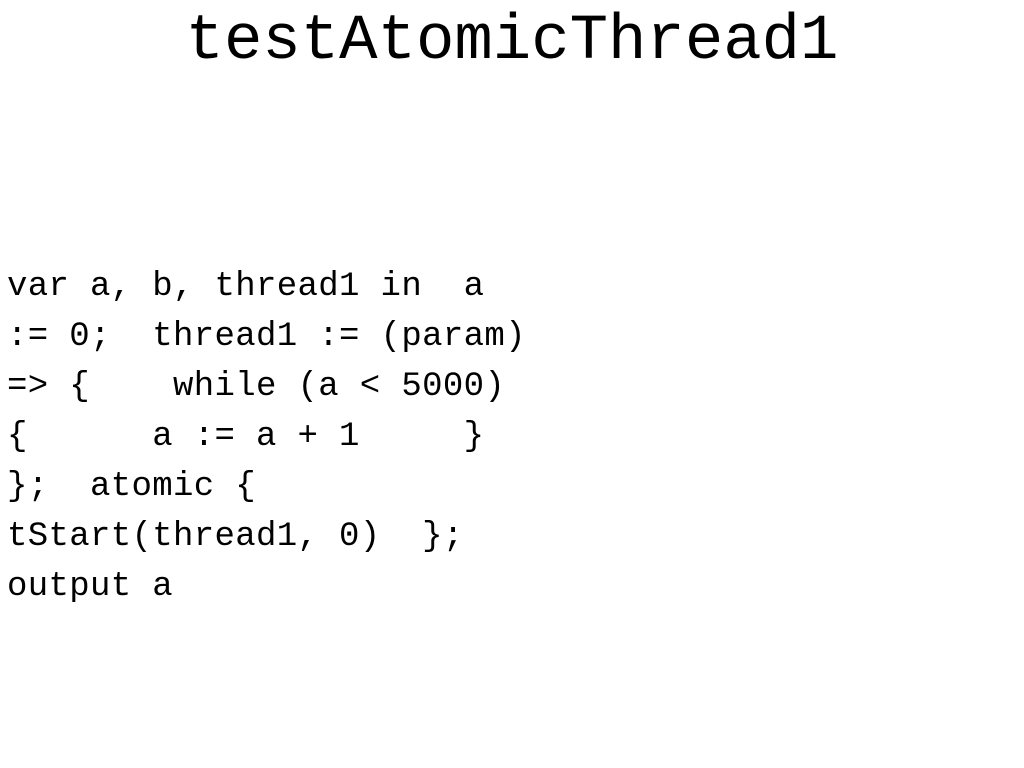  What do you see at coordinates (512, 42) in the screenshot?
I see `page-title: testAtomicThread1` at bounding box center [512, 42].